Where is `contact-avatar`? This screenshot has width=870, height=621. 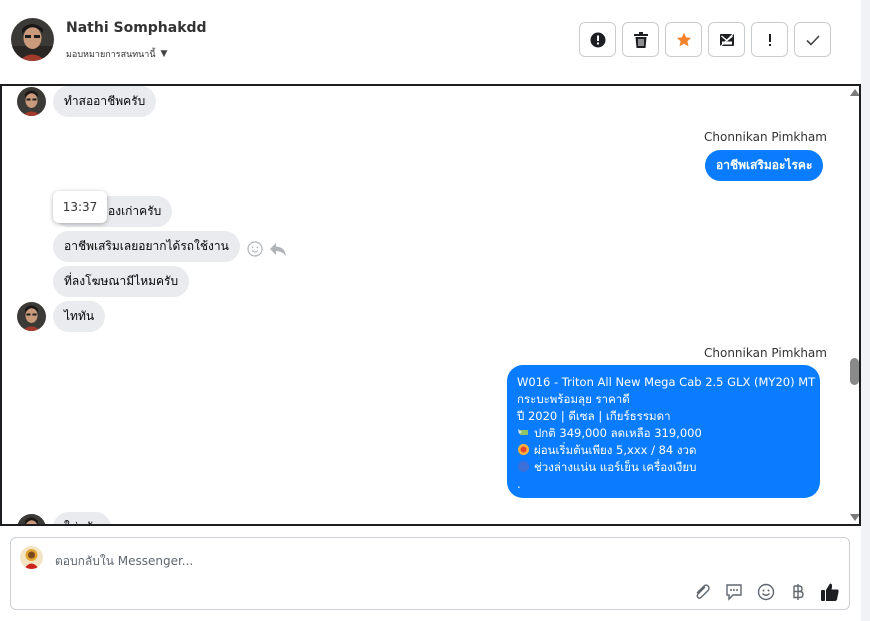 contact-avatar is located at coordinates (32, 39).